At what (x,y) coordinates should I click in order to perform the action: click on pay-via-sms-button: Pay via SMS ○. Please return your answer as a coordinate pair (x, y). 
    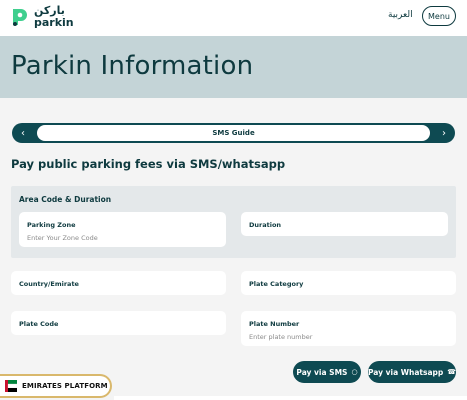
    Looking at the image, I should click on (327, 372).